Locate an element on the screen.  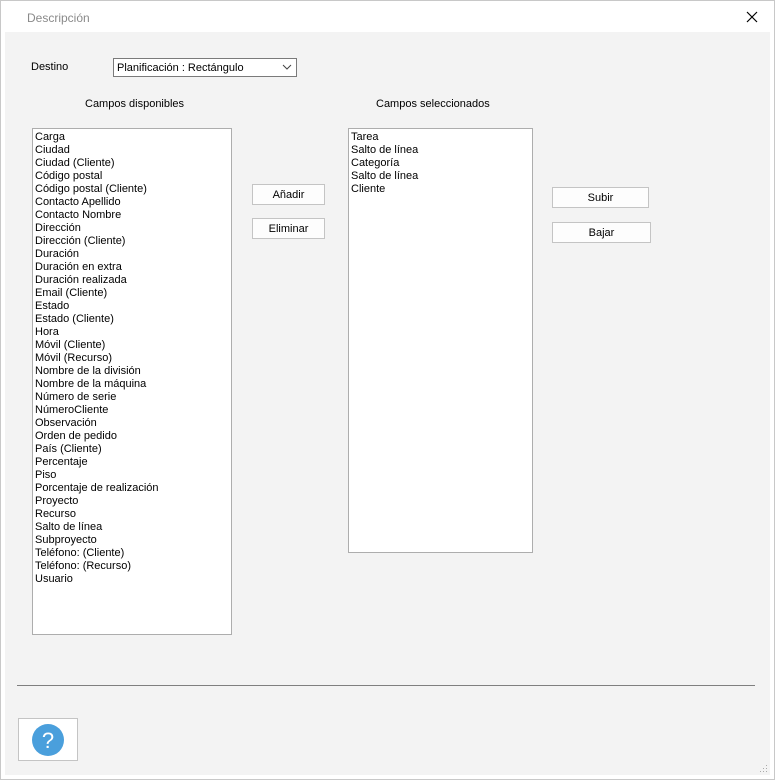
list-item: Percentaje is located at coordinates (132, 462).